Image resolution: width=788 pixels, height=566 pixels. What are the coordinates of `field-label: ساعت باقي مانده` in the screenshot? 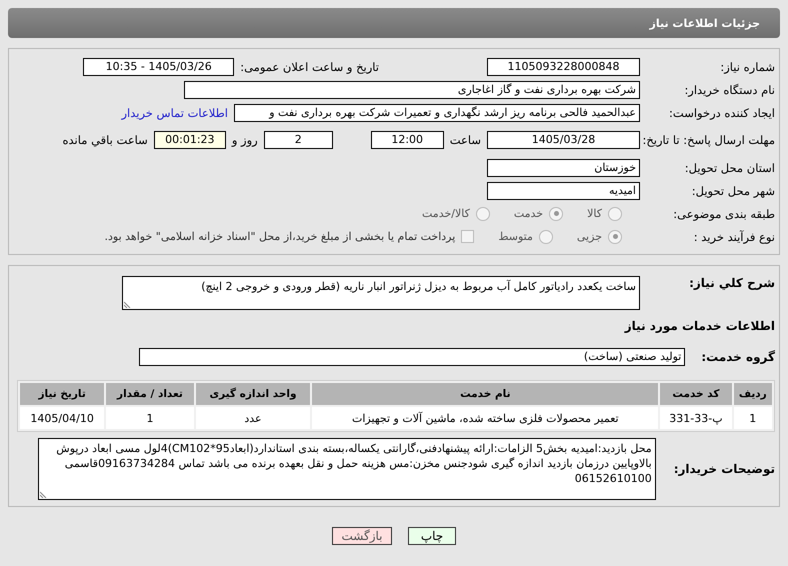 It's located at (105, 140).